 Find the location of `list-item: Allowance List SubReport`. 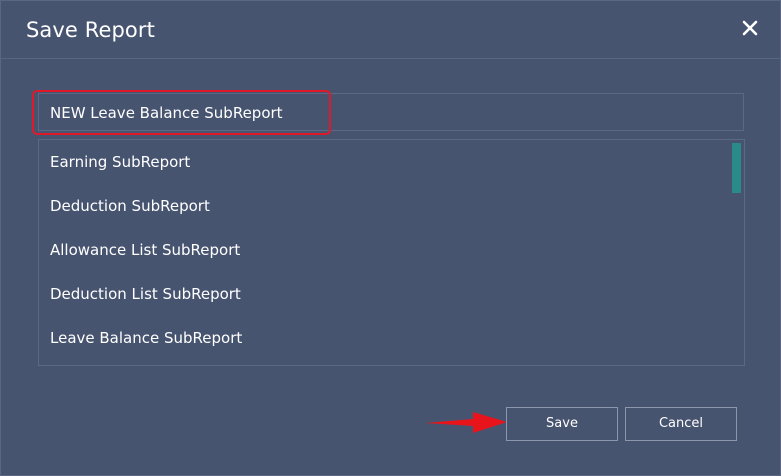

list-item: Allowance List SubReport is located at coordinates (145, 250).